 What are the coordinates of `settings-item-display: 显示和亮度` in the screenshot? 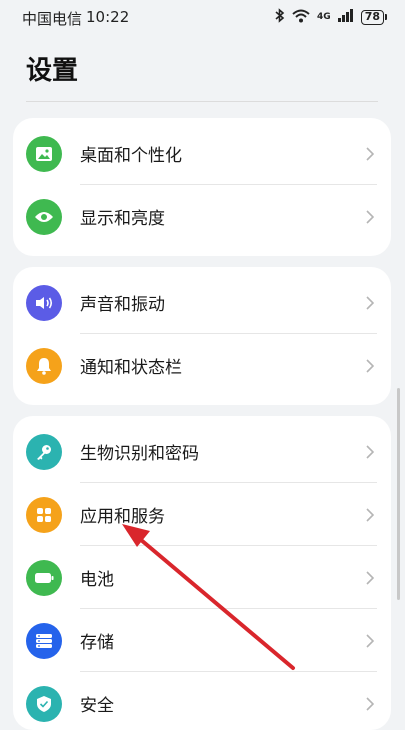 It's located at (202, 216).